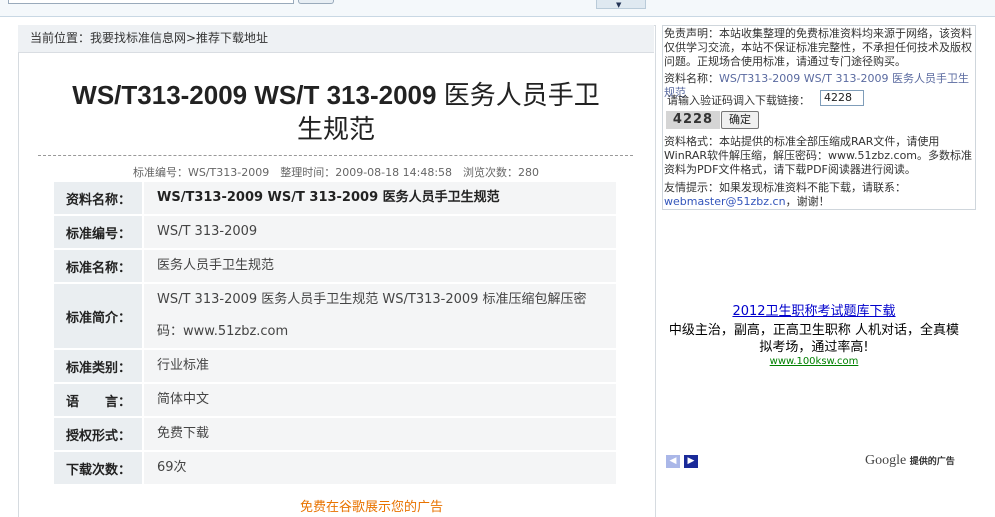 The image size is (995, 517). I want to click on google-ad-link: 免费在谷歌展示您的广告, so click(371, 508).